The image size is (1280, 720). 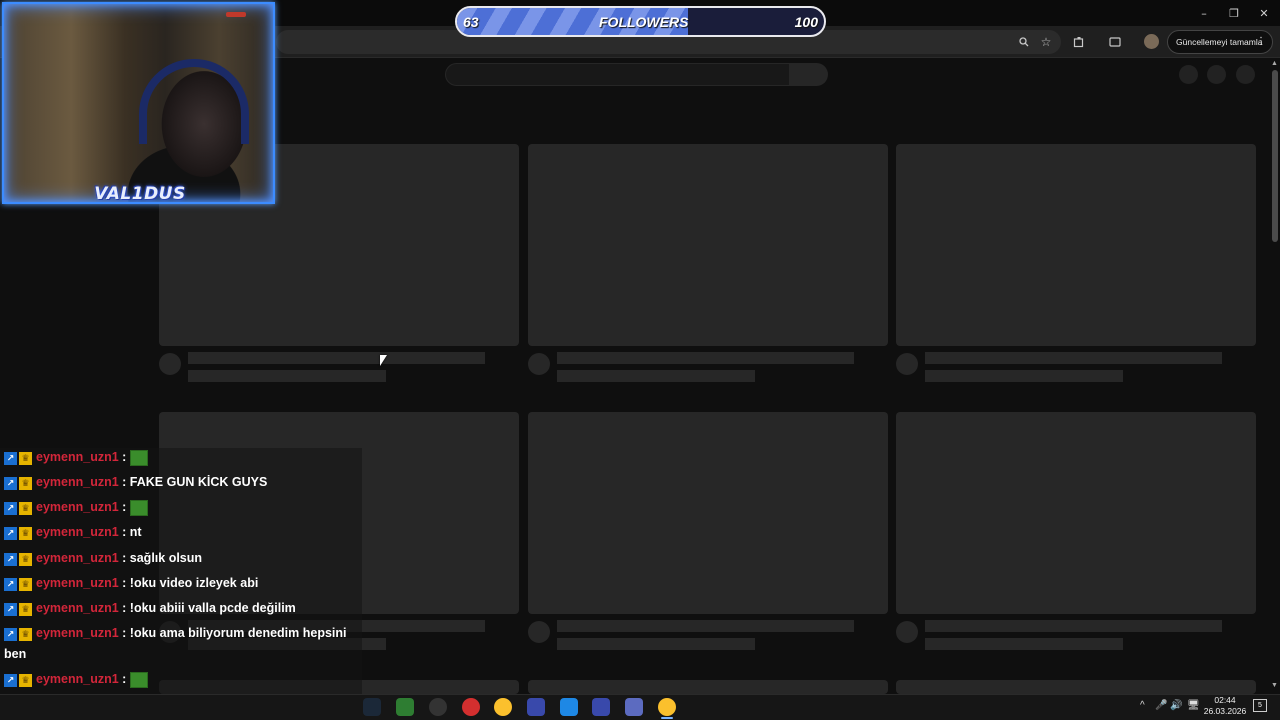 I want to click on account-placeholder-icon, so click(x=1245, y=74).